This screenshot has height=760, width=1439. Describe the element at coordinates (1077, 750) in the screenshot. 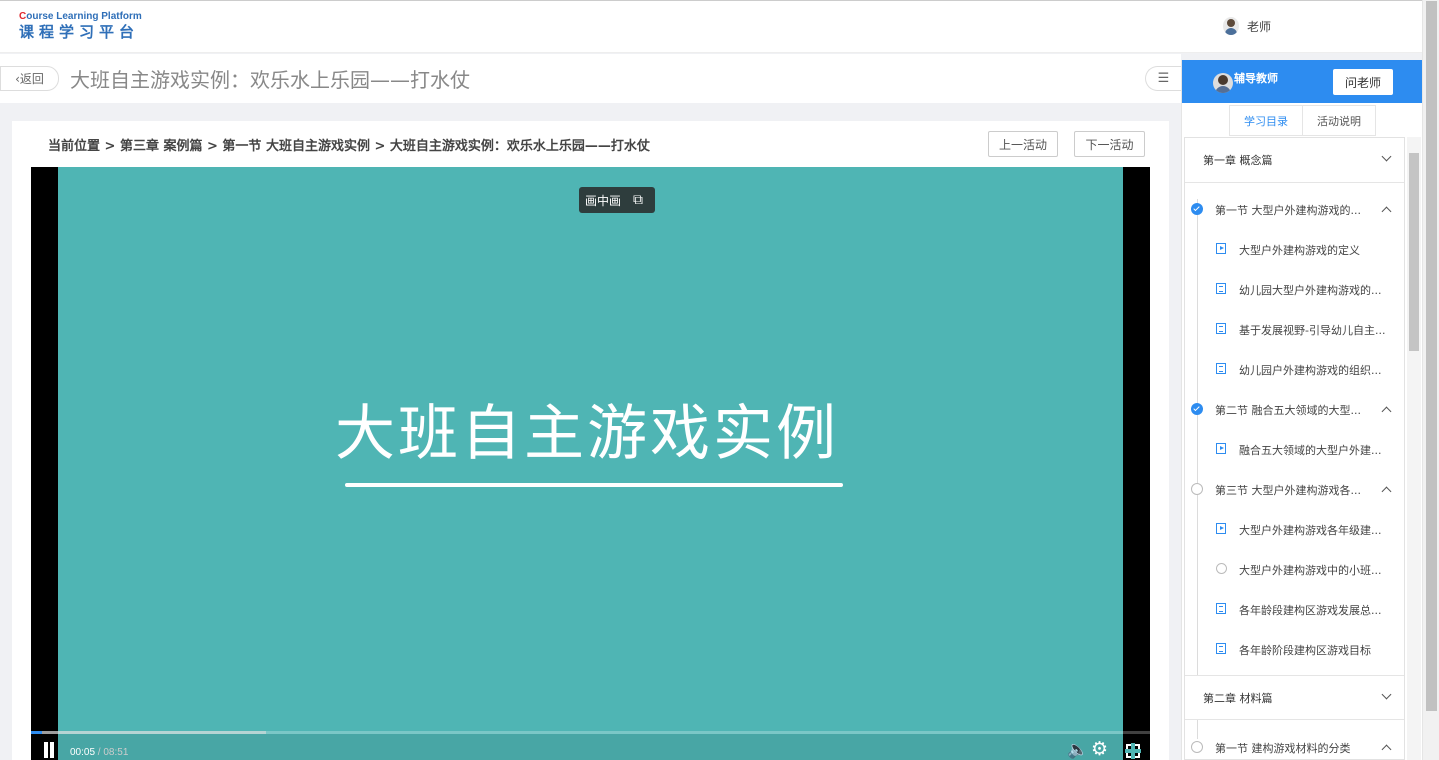

I see `volume-icon: 🔈` at that location.